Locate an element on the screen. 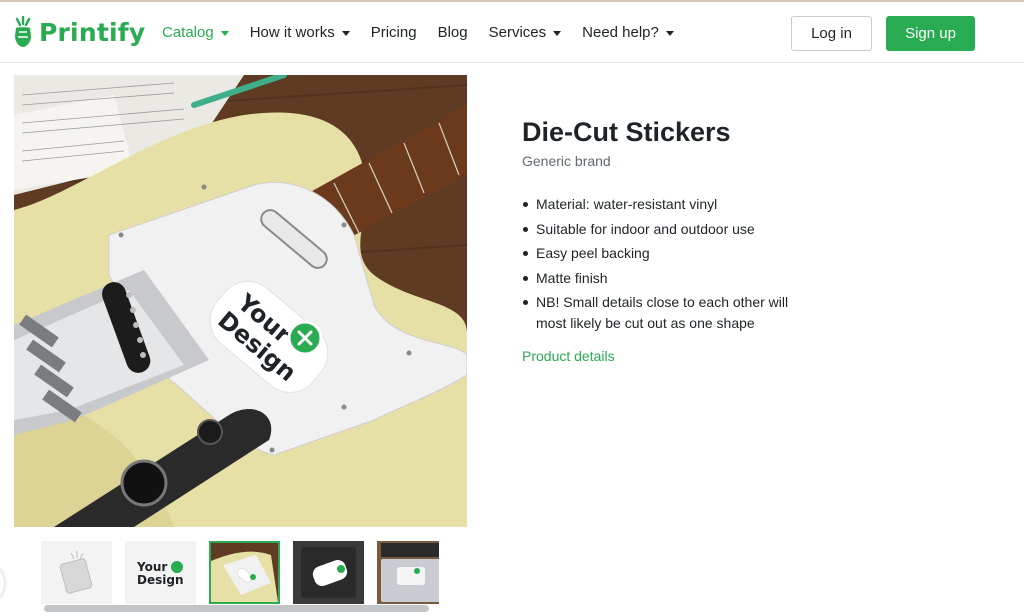 Image resolution: width=1024 pixels, height=616 pixels. thumbnail-scrollbar is located at coordinates (236, 608).